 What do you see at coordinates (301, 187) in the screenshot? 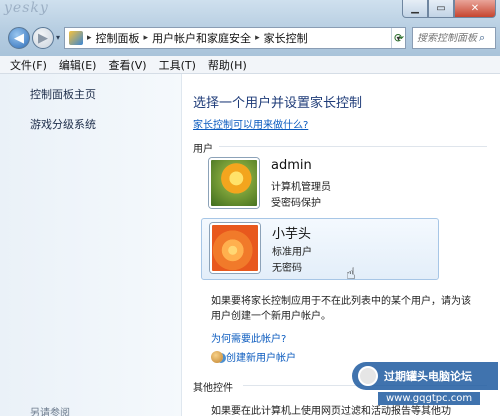
I see `user-role: 计算机管理员` at bounding box center [301, 187].